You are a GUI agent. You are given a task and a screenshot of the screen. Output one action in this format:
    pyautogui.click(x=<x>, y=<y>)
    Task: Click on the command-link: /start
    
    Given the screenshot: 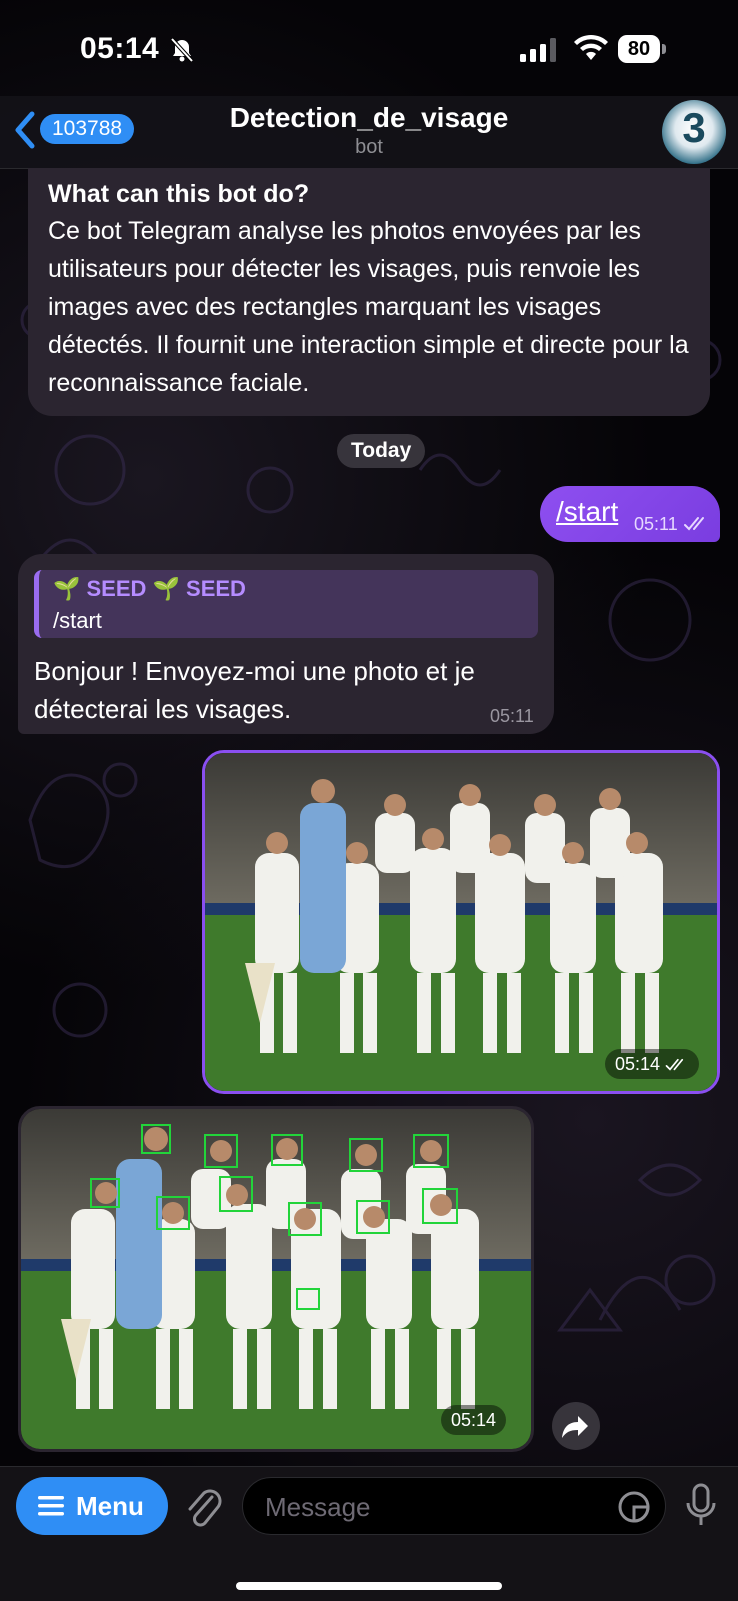 What is the action you would take?
    pyautogui.click(x=587, y=512)
    